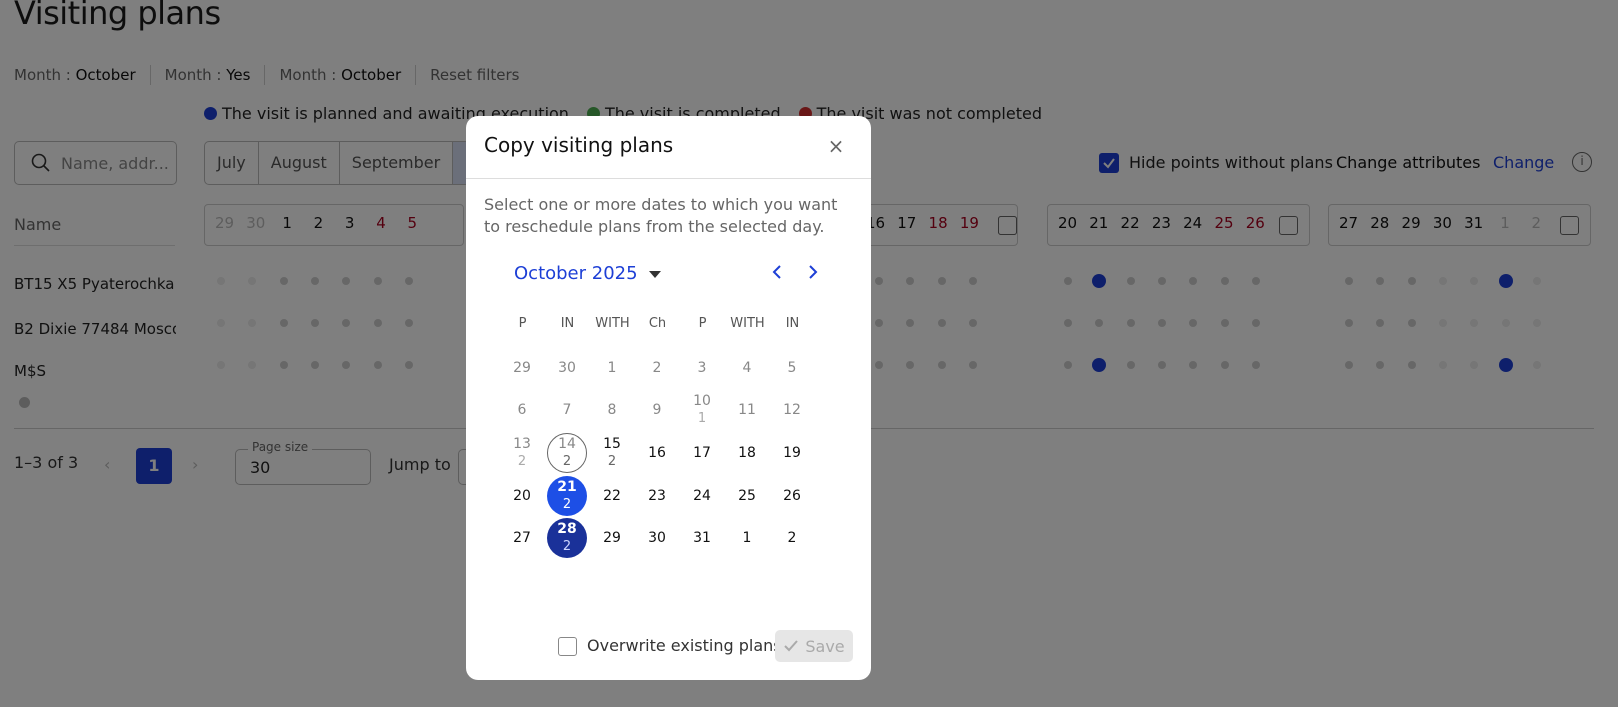  I want to click on day-number: 5, so click(792, 367).